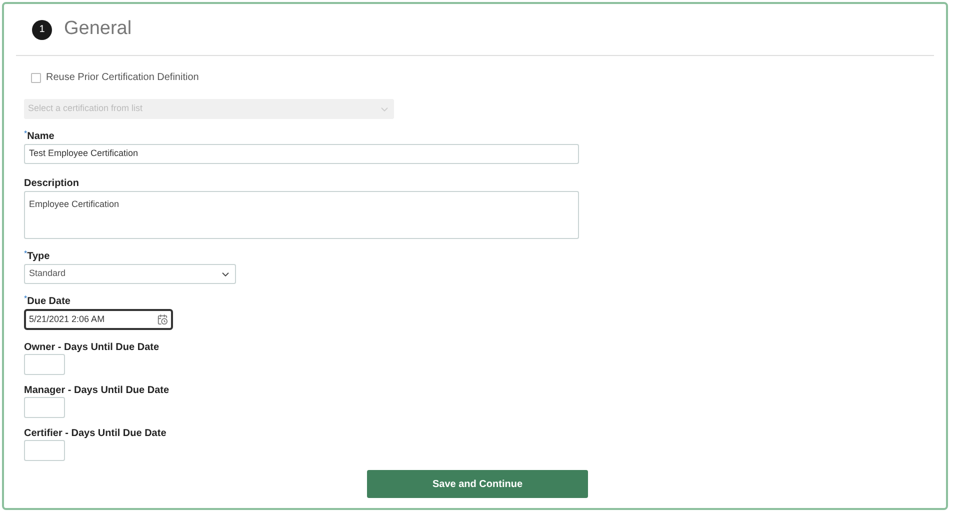  Describe the element at coordinates (122, 78) in the screenshot. I see `checkbox-label: Reuse Prior Certification Definition` at that location.